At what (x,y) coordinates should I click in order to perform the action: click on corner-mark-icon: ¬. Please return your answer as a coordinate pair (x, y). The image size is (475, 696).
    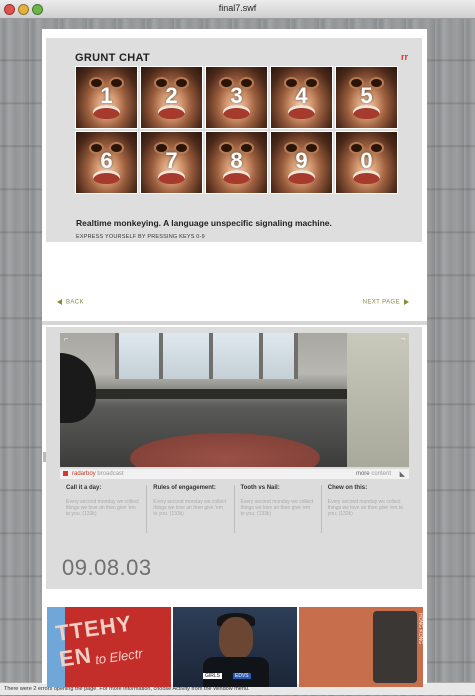
    Looking at the image, I should click on (402, 339).